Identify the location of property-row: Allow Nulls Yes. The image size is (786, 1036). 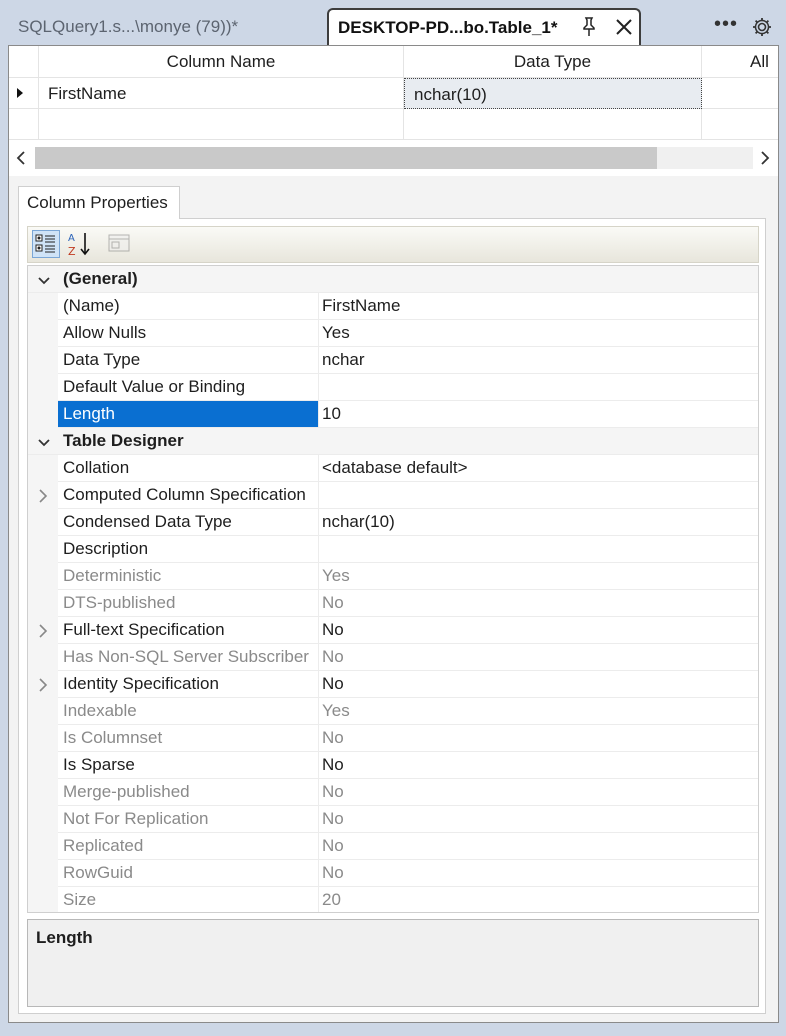
(393, 333).